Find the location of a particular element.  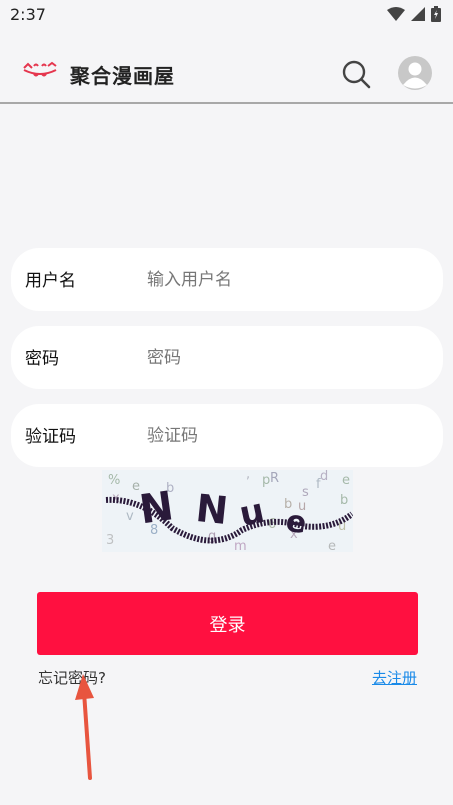

signal-icon is located at coordinates (418, 14).